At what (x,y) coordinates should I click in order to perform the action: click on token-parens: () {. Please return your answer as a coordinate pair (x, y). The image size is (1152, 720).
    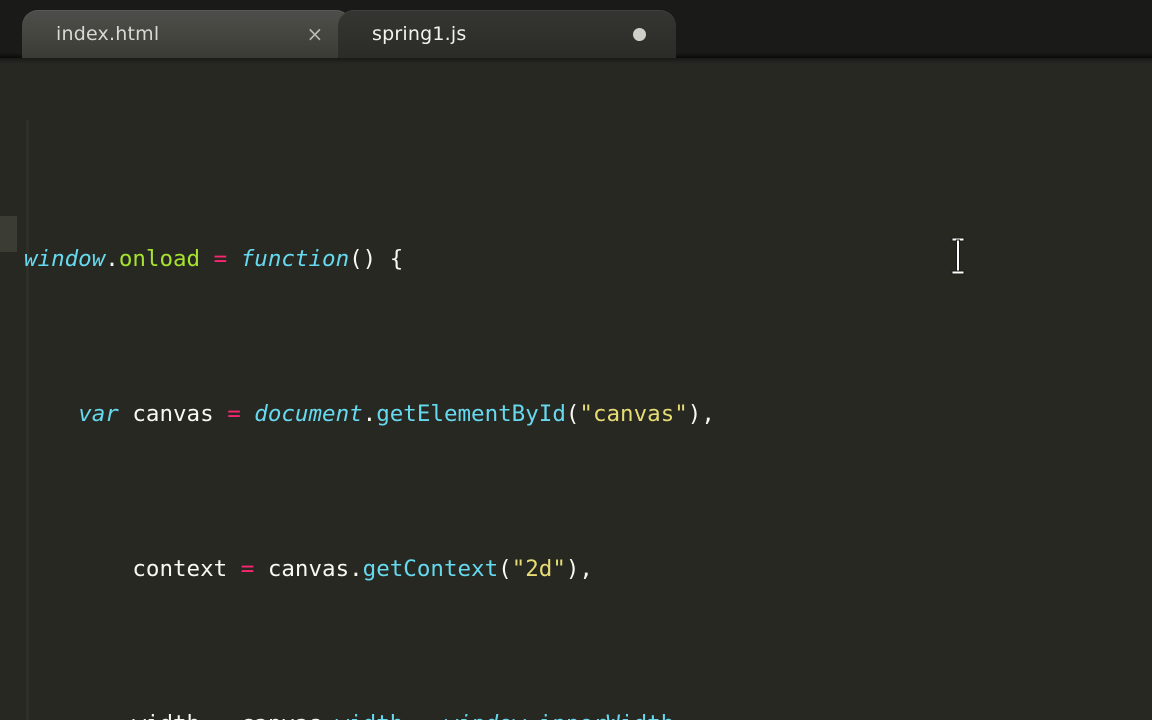
    Looking at the image, I should click on (376, 259).